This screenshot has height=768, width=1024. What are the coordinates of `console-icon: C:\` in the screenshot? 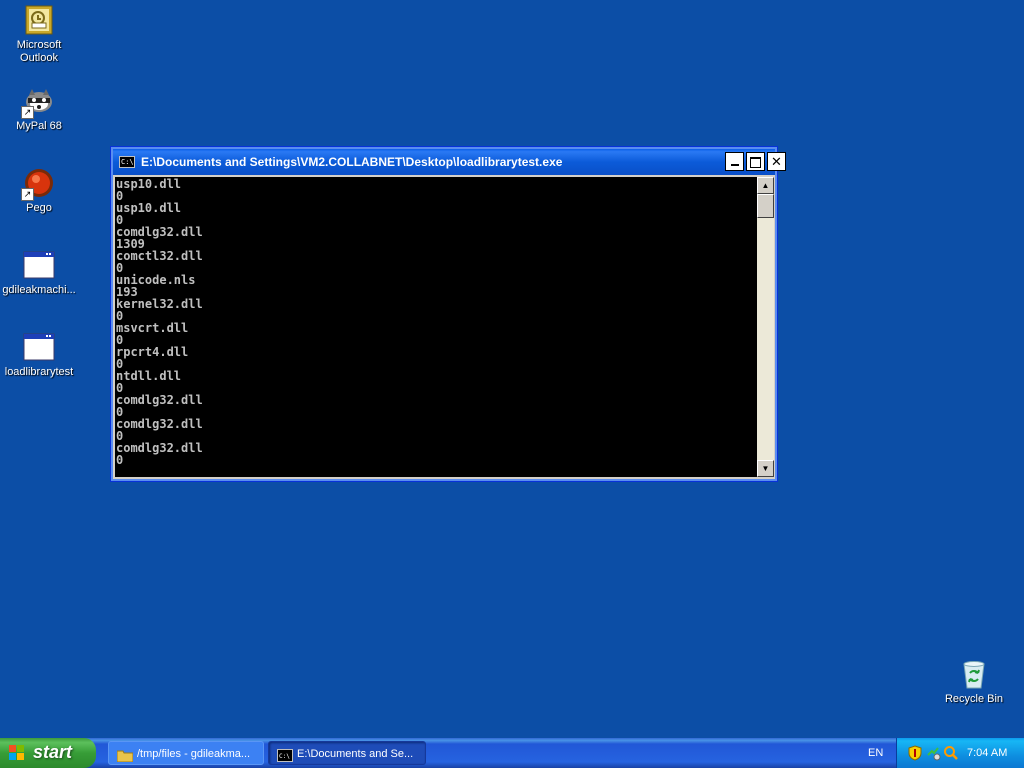 It's located at (285, 754).